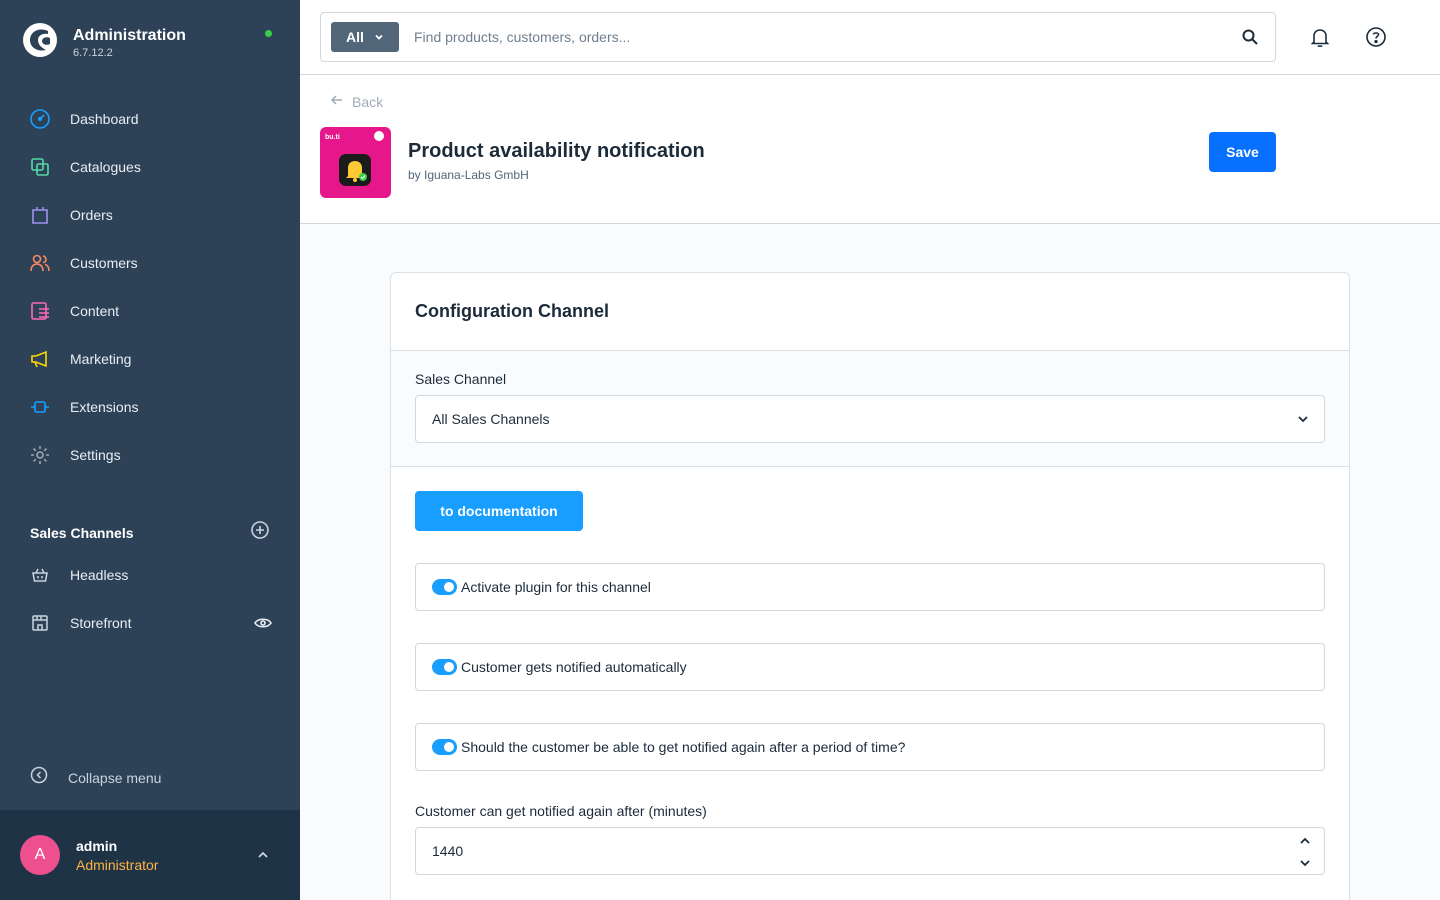 This screenshot has width=1440, height=900. Describe the element at coordinates (101, 359) in the screenshot. I see `nav-label: Marketing` at that location.